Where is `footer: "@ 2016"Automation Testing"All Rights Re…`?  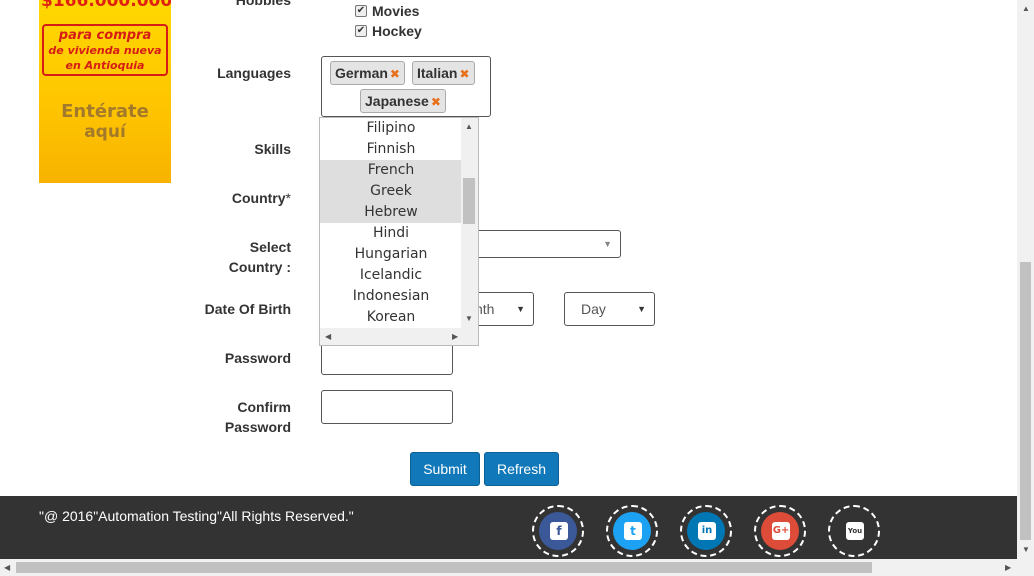
footer: "@ 2016"Automation Testing"All Rights Re… is located at coordinates (508, 527).